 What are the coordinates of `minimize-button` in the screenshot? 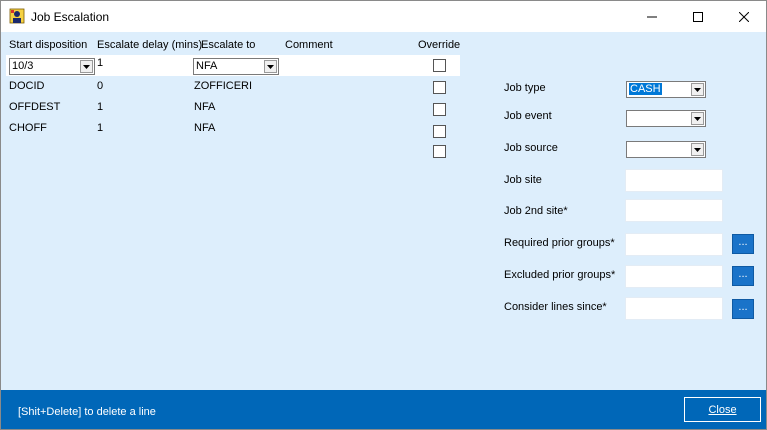 It's located at (652, 16).